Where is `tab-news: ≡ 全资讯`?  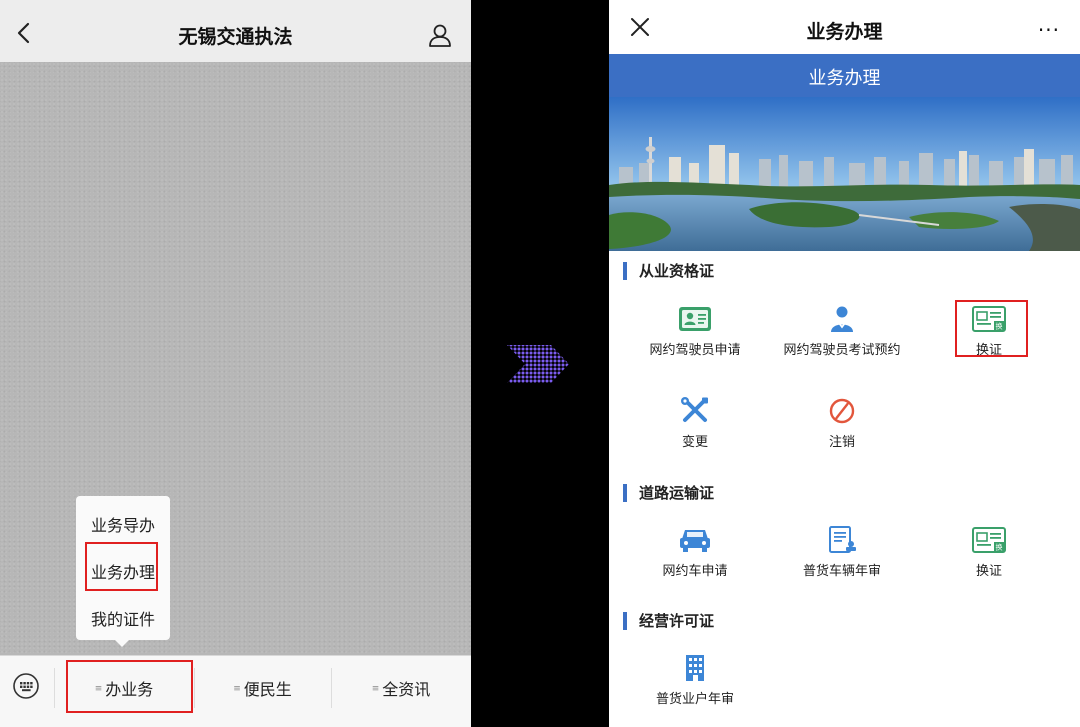
tab-news: ≡ 全资讯 is located at coordinates (401, 688).